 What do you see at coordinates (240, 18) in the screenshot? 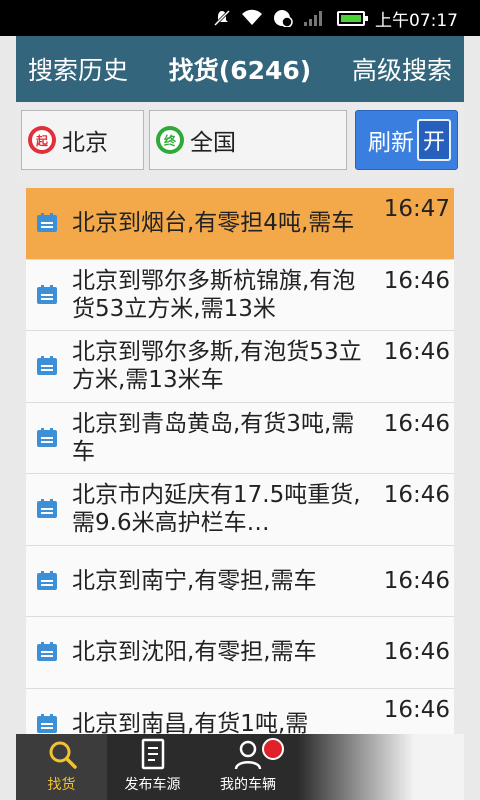
I see `status-bar: 上午07:17` at bounding box center [240, 18].